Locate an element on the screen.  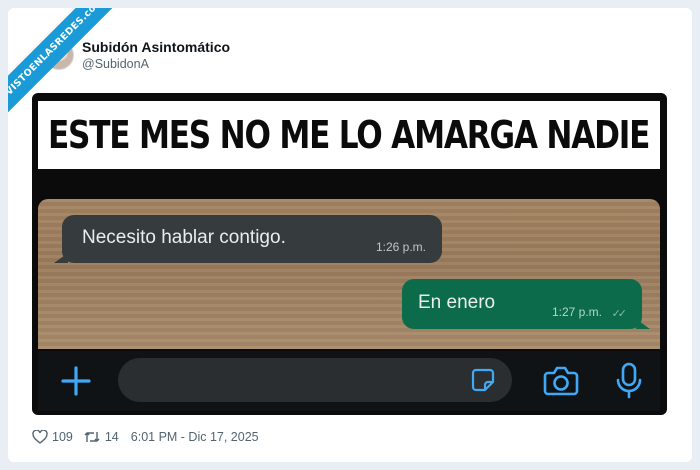
tweet-footer: 109 14 6:01 PM - Dic 17, 2025 is located at coordinates (145, 437).